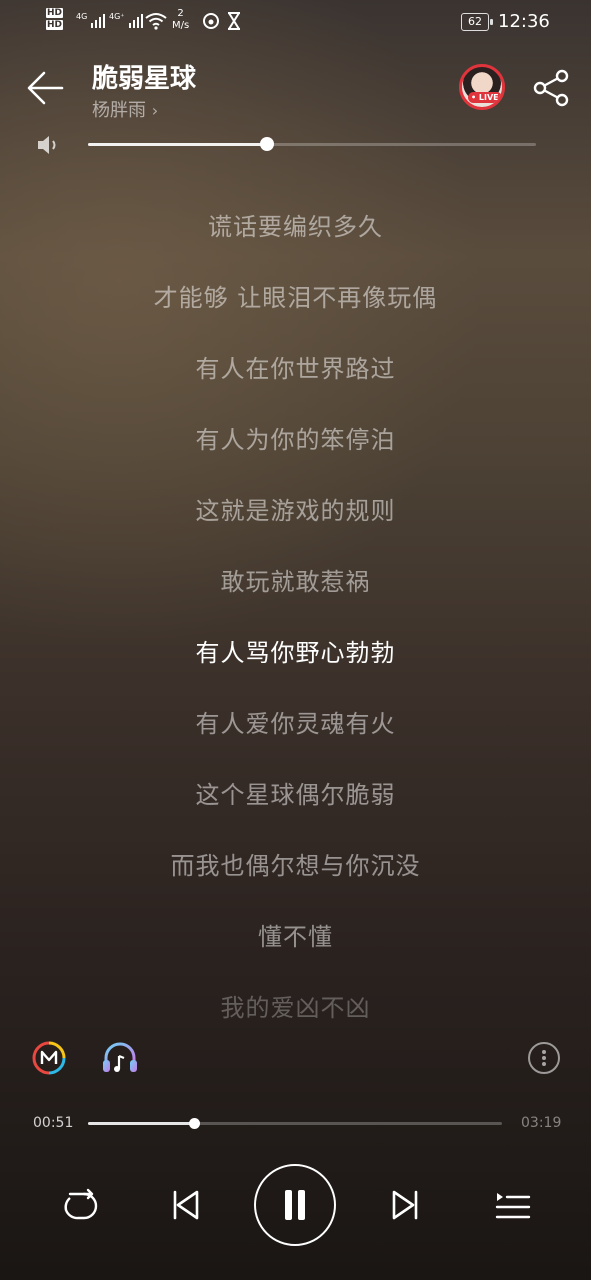 The width and height of the screenshot is (591, 1280). Describe the element at coordinates (295, 23) in the screenshot. I see `status-bar: HD HD 4G 4G⁺ 2 M/s 62 12:36` at that location.